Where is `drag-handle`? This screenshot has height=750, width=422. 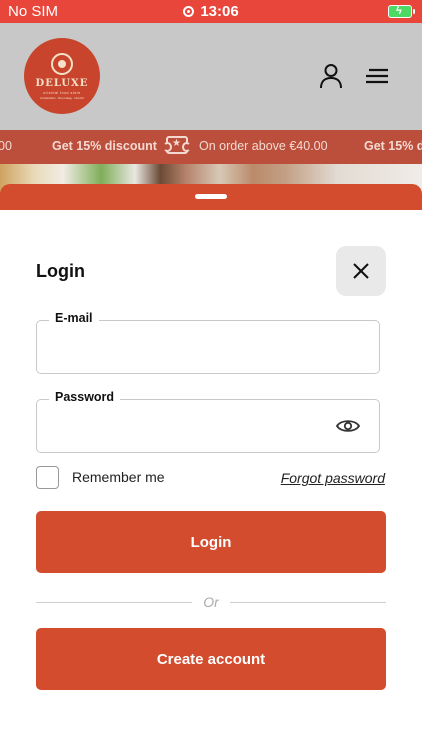
drag-handle is located at coordinates (211, 196).